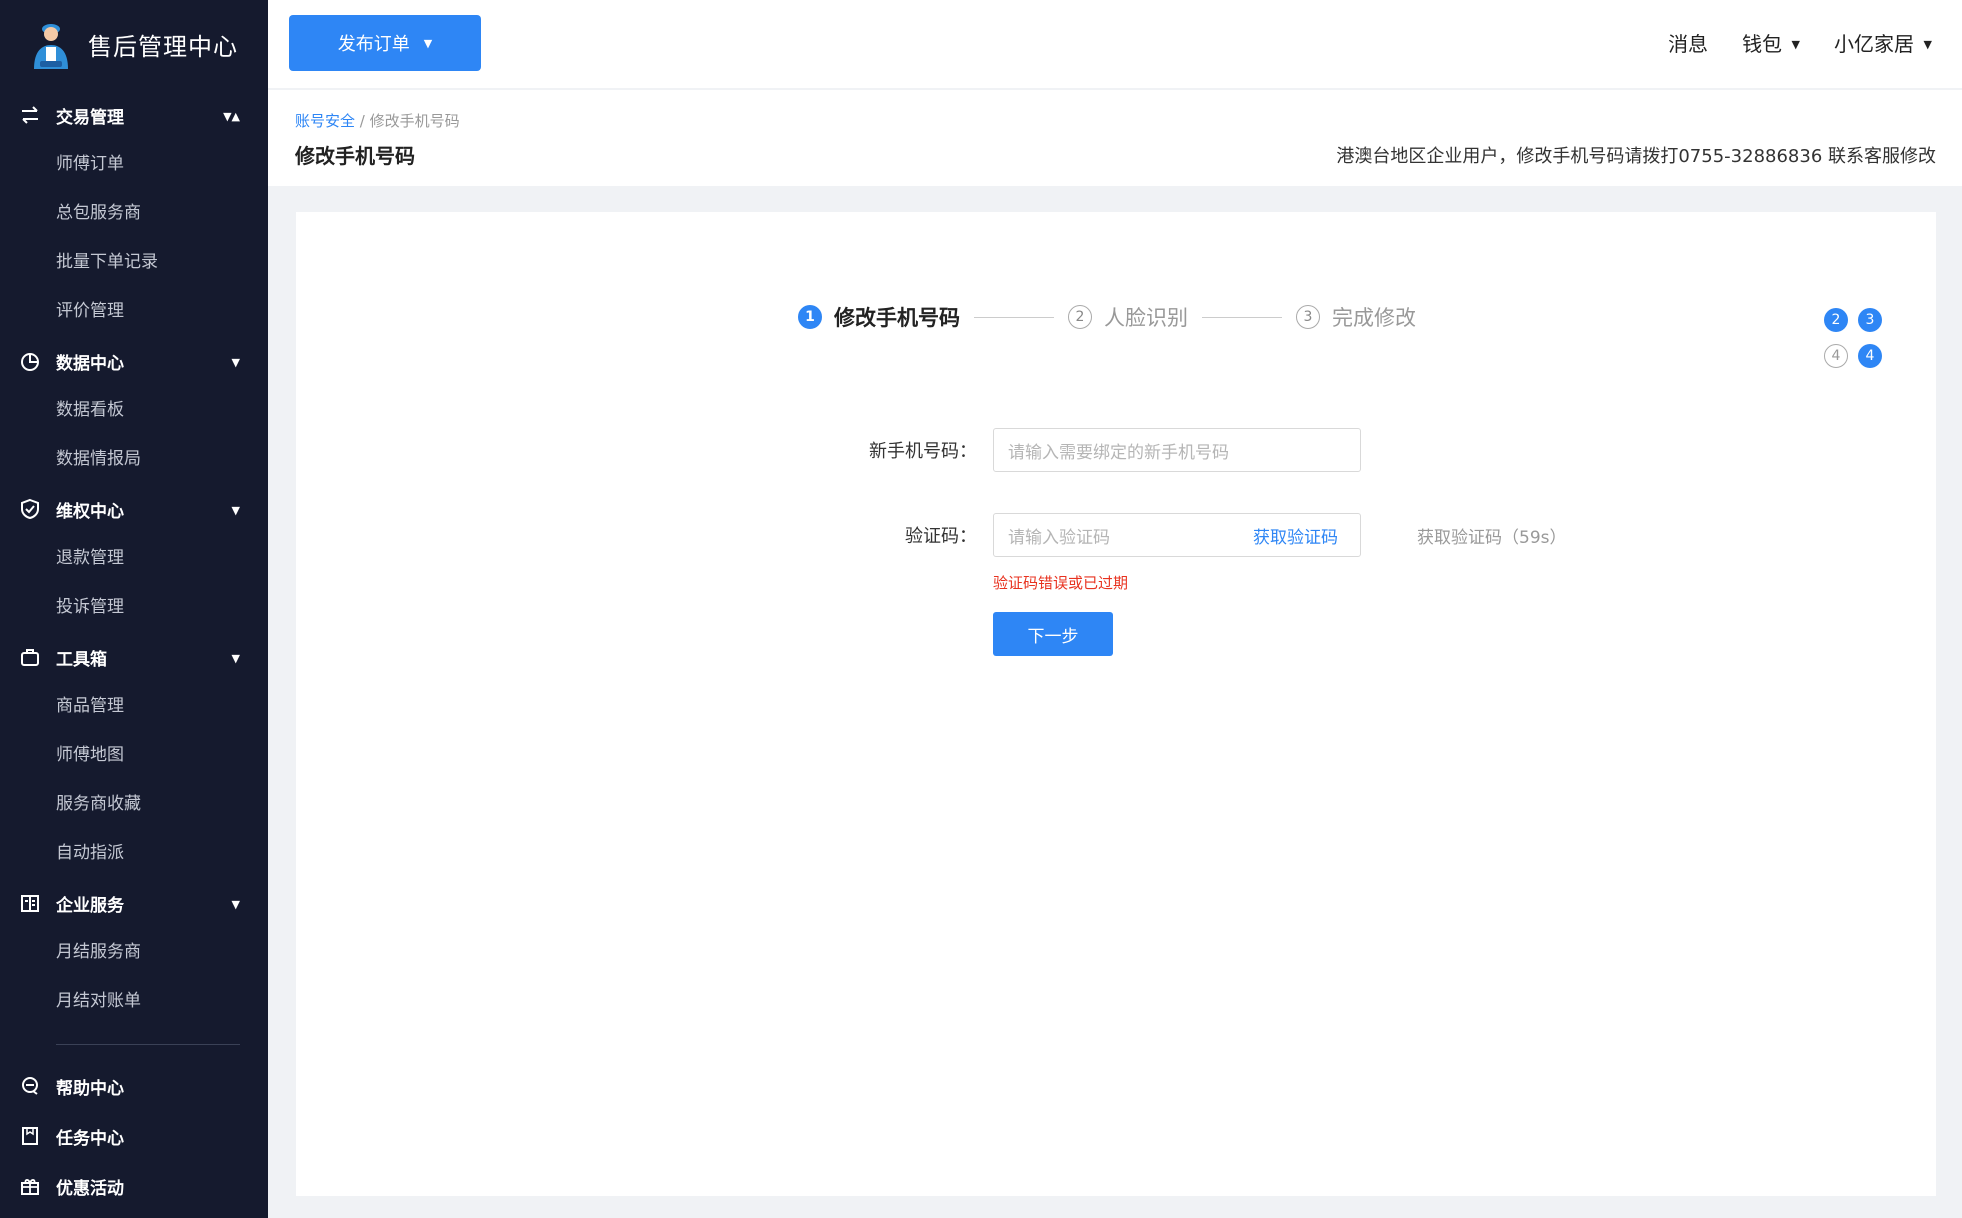 The image size is (1962, 1218). I want to click on mini-step-badge: 3, so click(1870, 320).